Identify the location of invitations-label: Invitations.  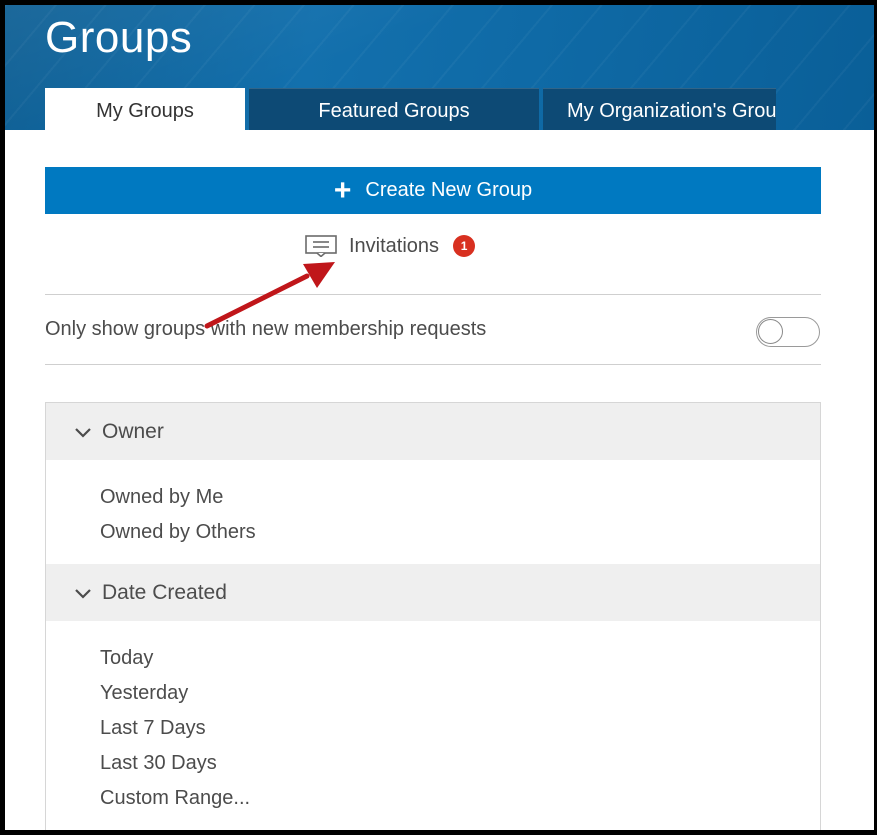
(394, 245).